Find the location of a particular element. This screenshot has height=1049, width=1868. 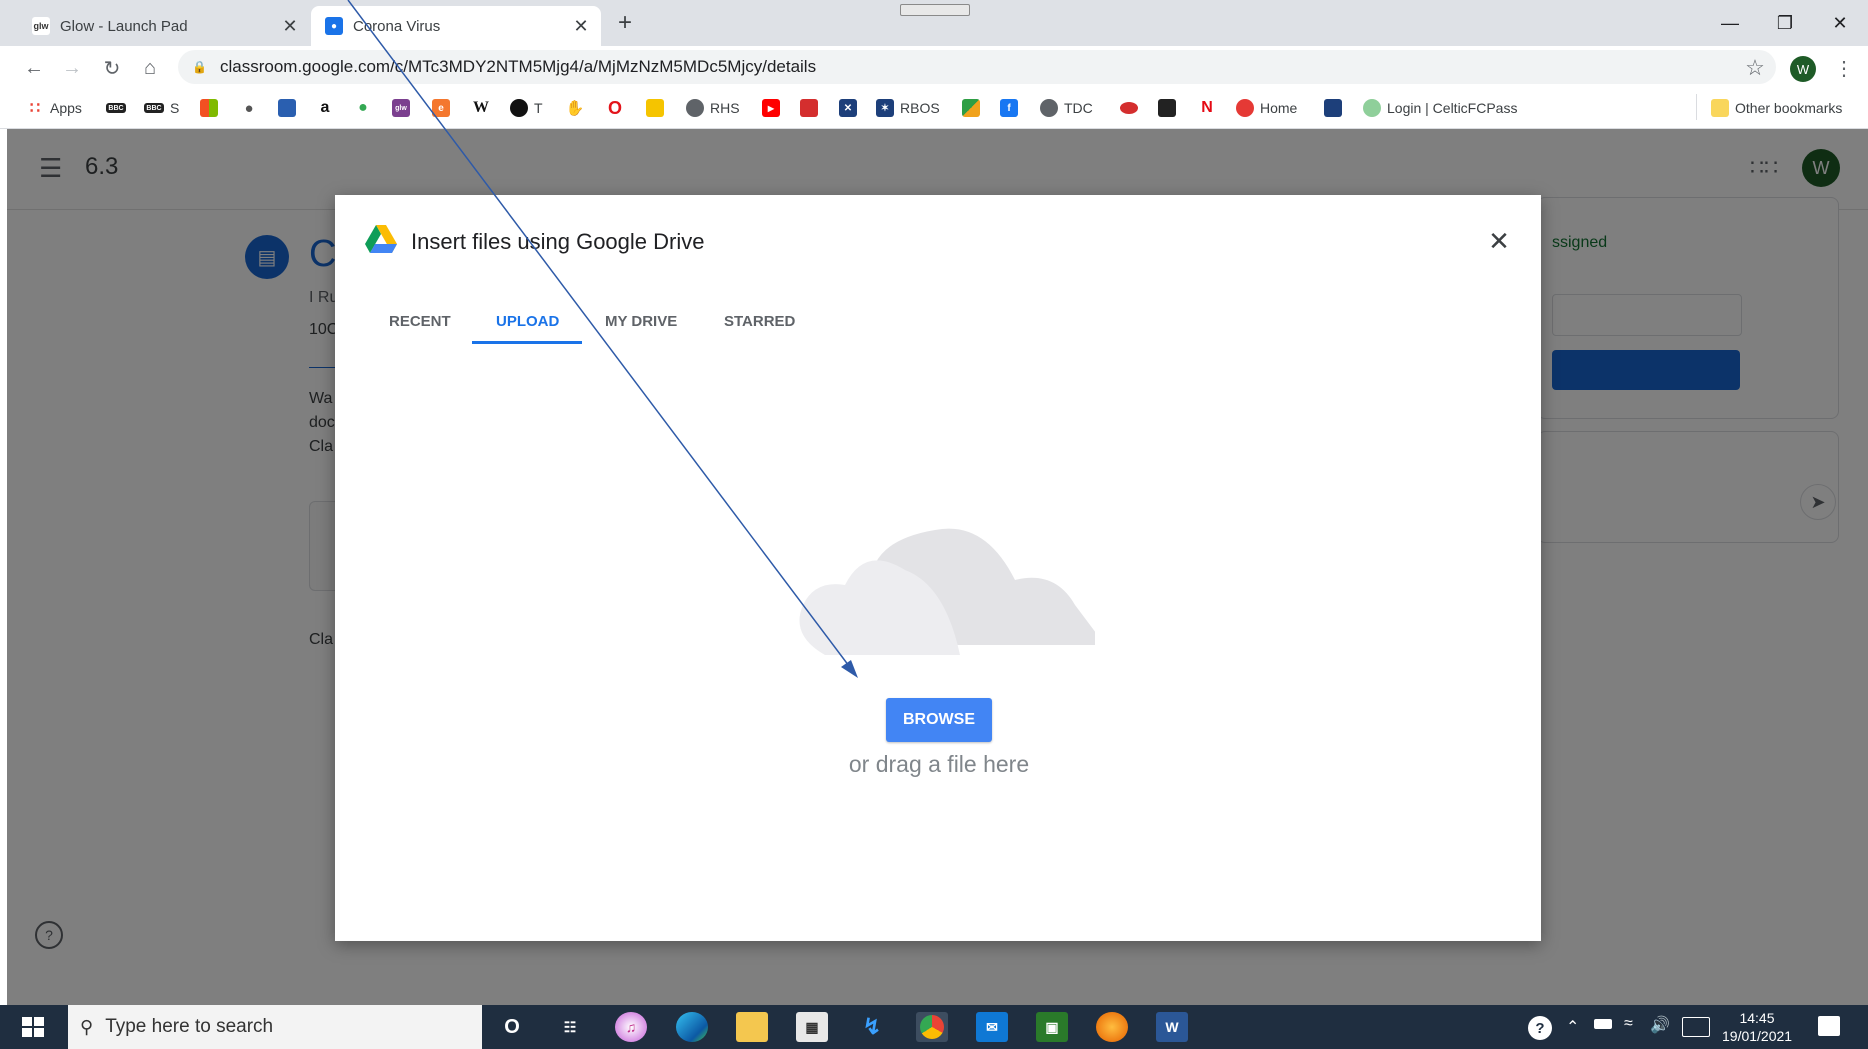

forward-arrow-icon: → is located at coordinates (72, 68).